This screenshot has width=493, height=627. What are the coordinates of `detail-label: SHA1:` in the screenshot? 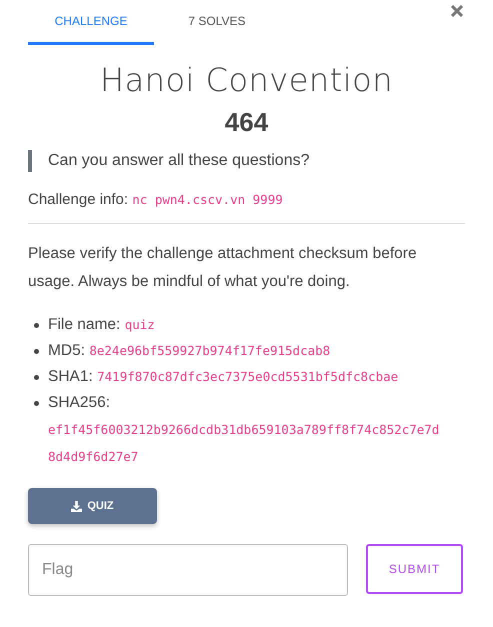 It's located at (70, 376).